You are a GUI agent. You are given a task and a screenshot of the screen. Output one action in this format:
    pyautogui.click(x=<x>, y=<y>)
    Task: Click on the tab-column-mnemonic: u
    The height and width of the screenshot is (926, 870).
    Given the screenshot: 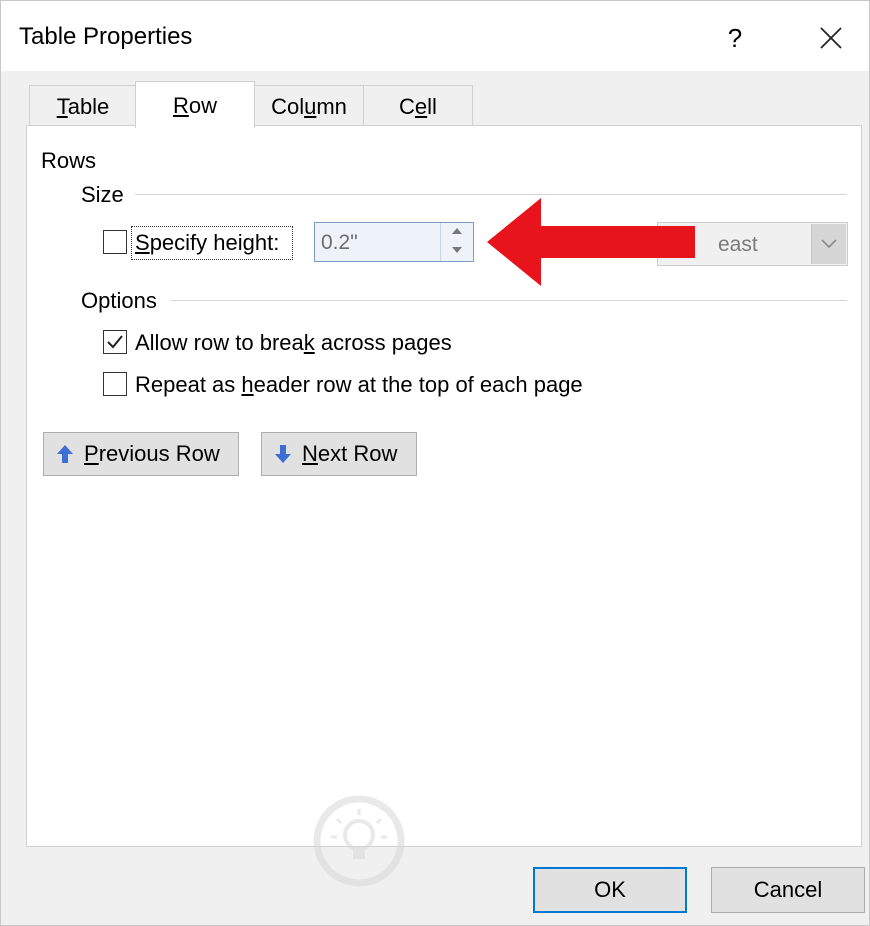 What is the action you would take?
    pyautogui.click(x=310, y=106)
    